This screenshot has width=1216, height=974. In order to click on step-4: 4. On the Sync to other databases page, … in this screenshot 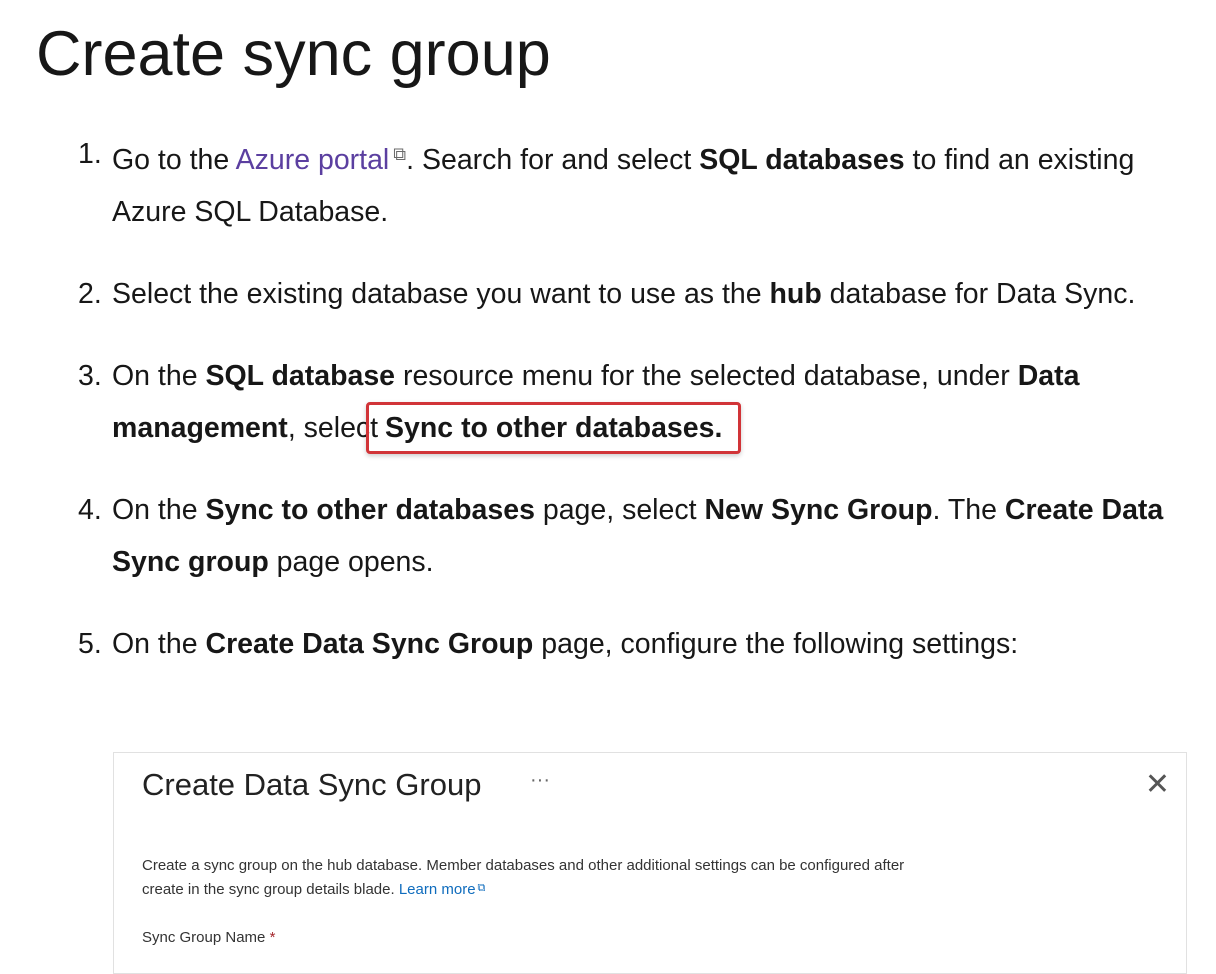, I will do `click(600, 536)`.